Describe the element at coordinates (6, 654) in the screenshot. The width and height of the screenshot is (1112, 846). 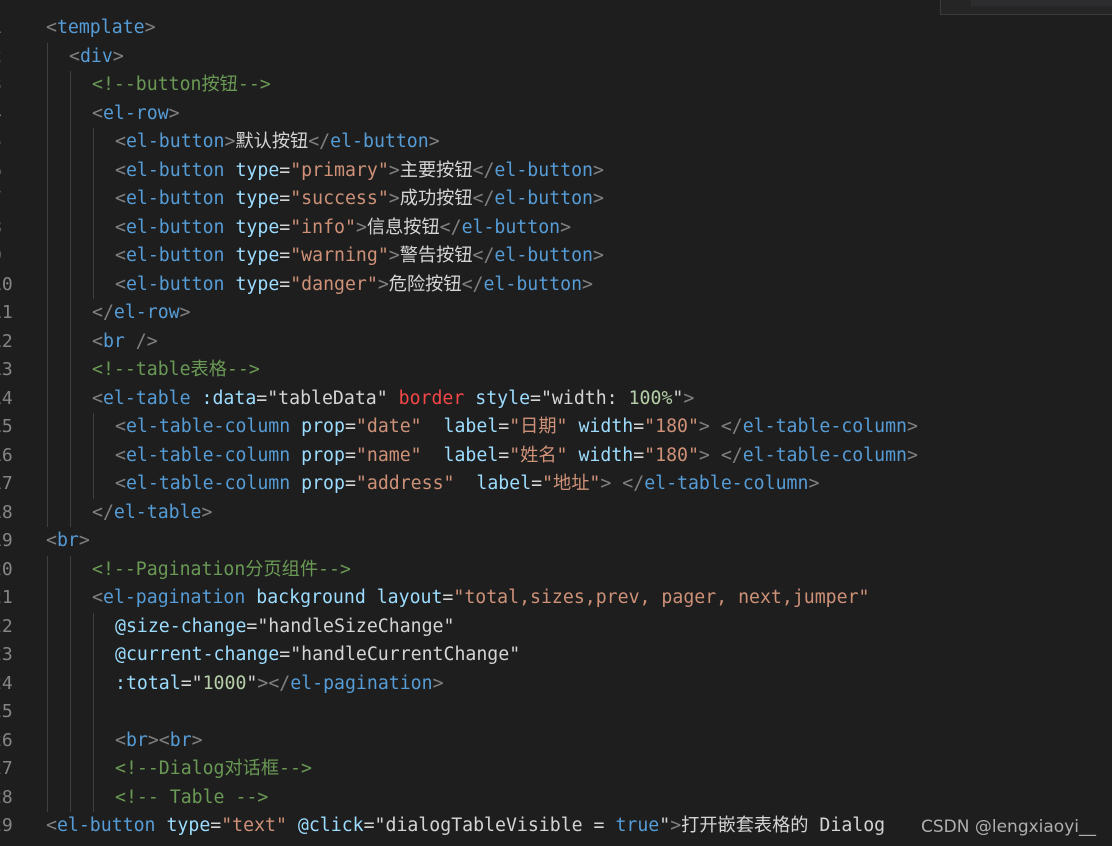
I see `line-number: 23` at that location.